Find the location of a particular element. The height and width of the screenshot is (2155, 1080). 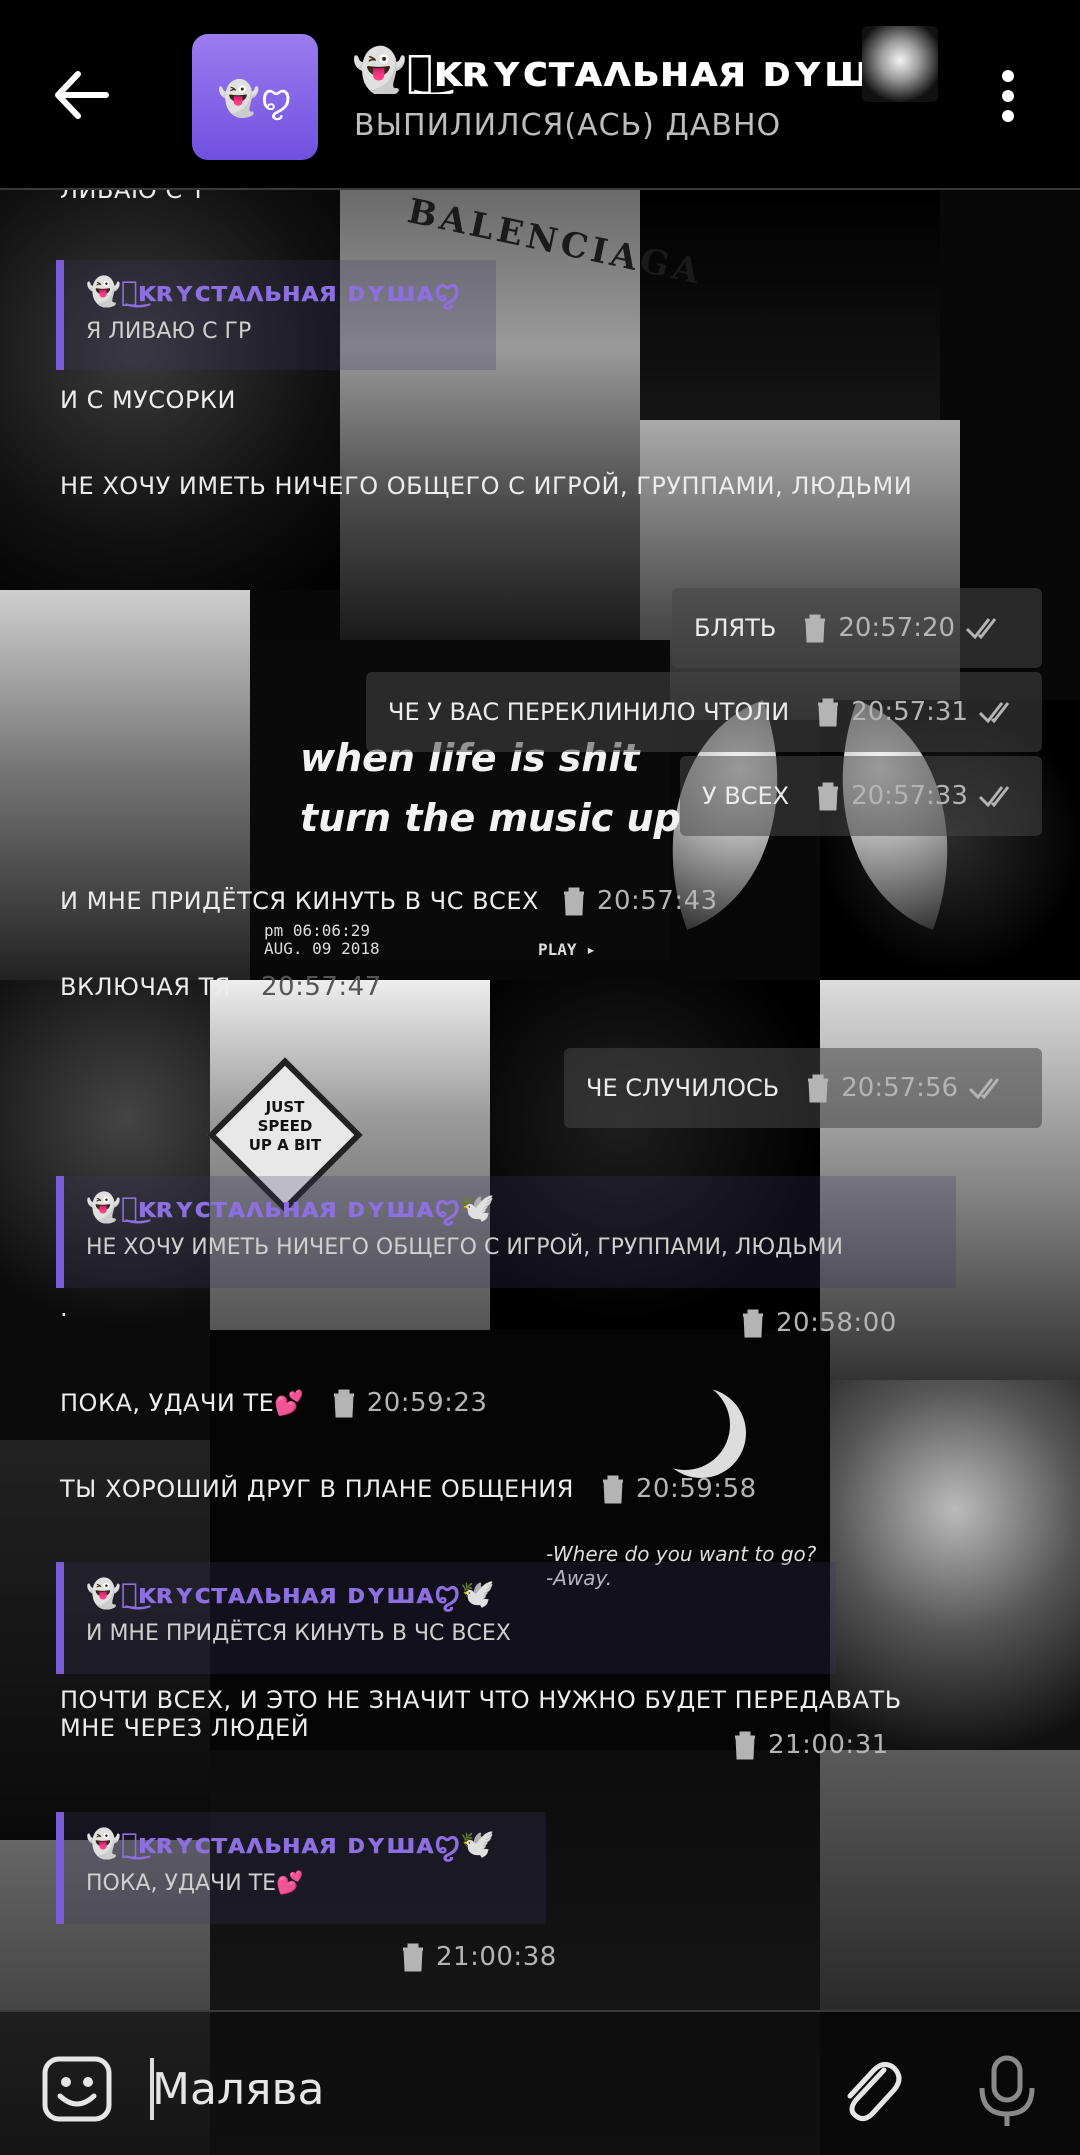

message-time: 20:57:31 is located at coordinates (910, 712).